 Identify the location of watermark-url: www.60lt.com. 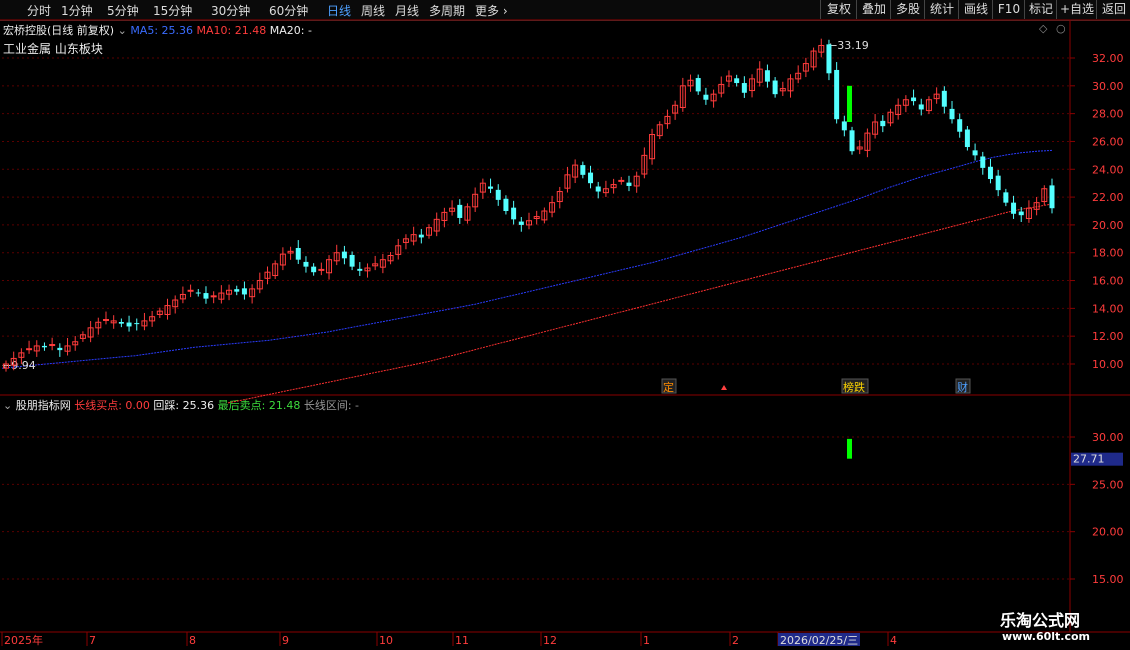
(1046, 636).